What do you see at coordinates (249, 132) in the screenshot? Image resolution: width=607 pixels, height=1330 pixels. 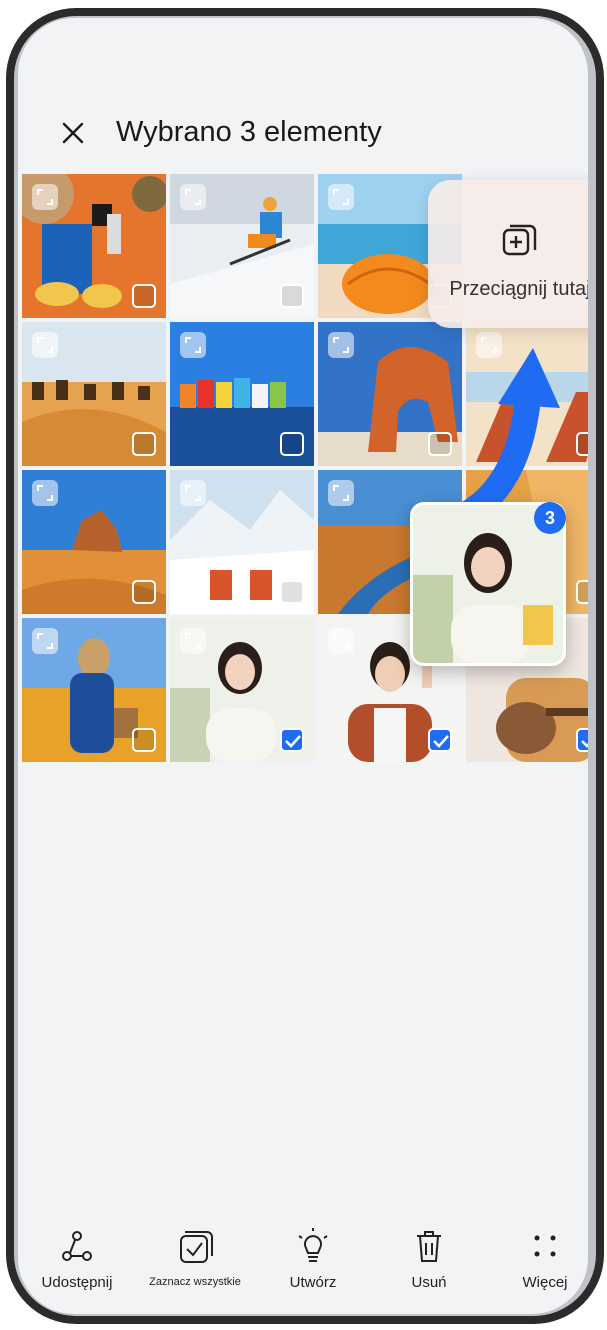 I see `page-title: Wybrano 3 elementy` at bounding box center [249, 132].